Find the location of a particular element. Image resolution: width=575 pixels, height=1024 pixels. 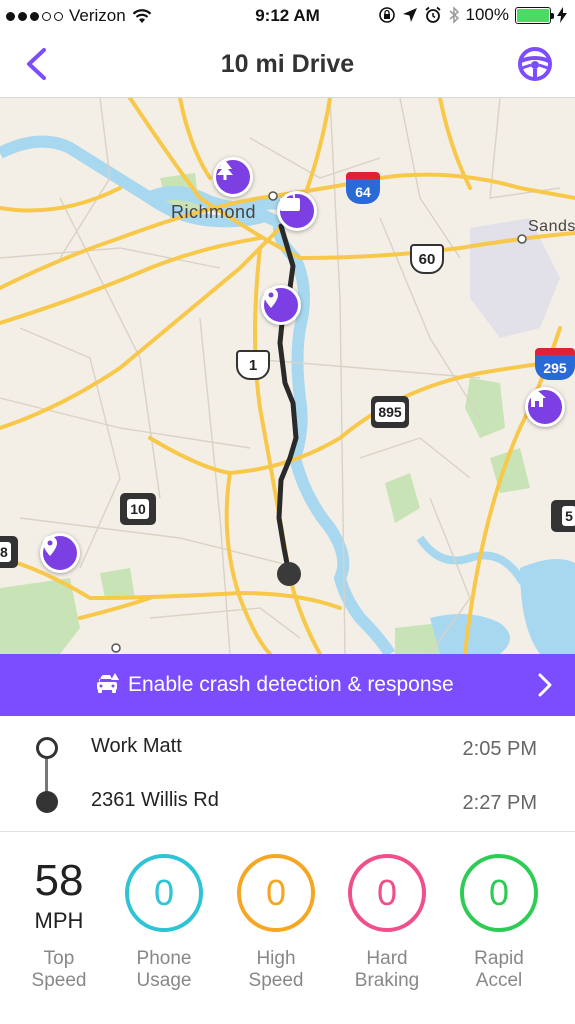

rapid-accel-count: 0 is located at coordinates (499, 893).